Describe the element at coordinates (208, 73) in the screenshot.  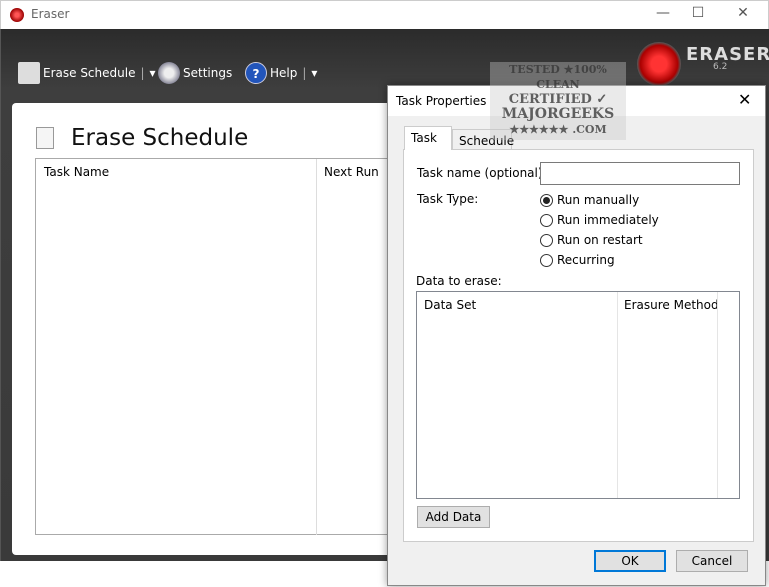
I see `settings-label: Settings` at that location.